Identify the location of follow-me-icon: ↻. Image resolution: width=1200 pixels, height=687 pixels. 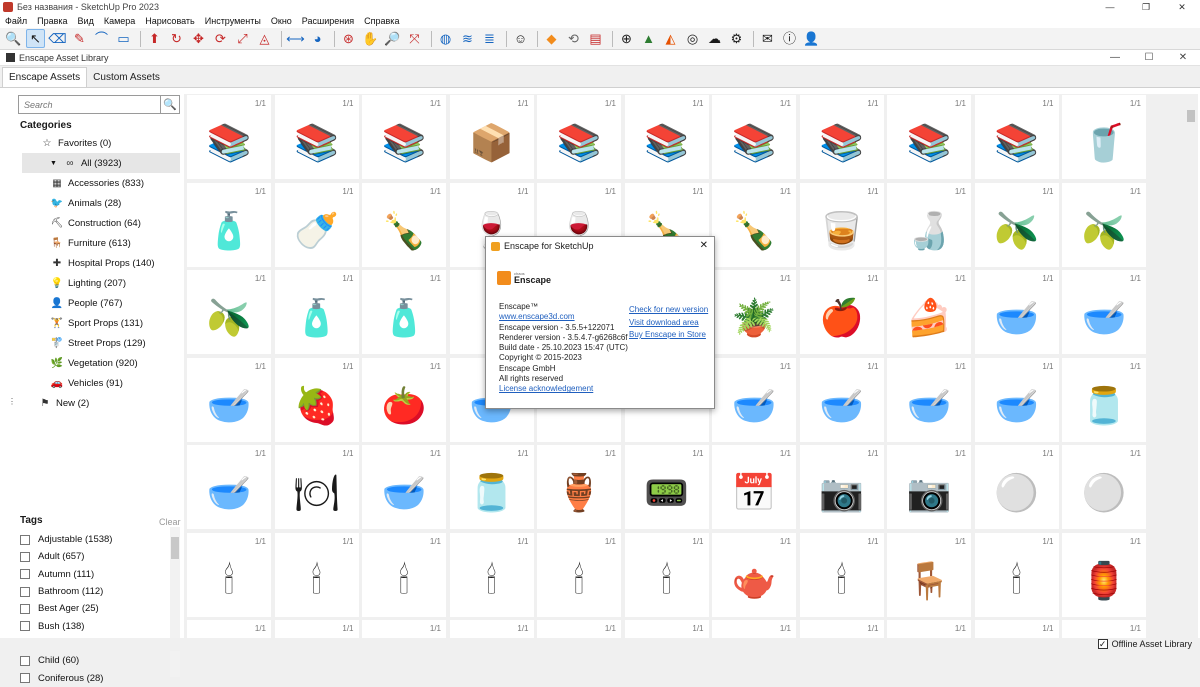
(176, 38).